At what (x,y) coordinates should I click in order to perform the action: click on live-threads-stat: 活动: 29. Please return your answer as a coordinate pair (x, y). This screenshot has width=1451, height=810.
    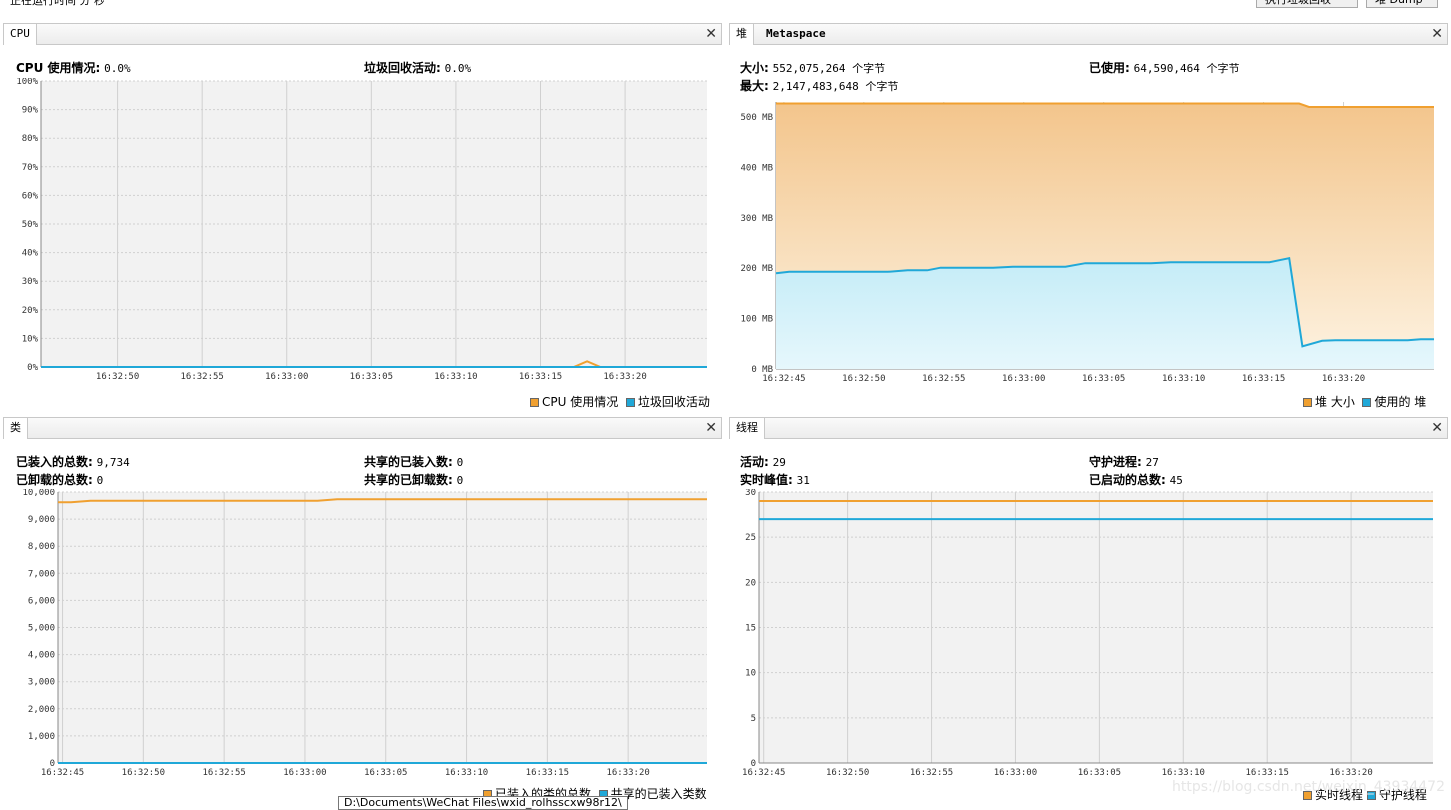
    Looking at the image, I should click on (763, 461).